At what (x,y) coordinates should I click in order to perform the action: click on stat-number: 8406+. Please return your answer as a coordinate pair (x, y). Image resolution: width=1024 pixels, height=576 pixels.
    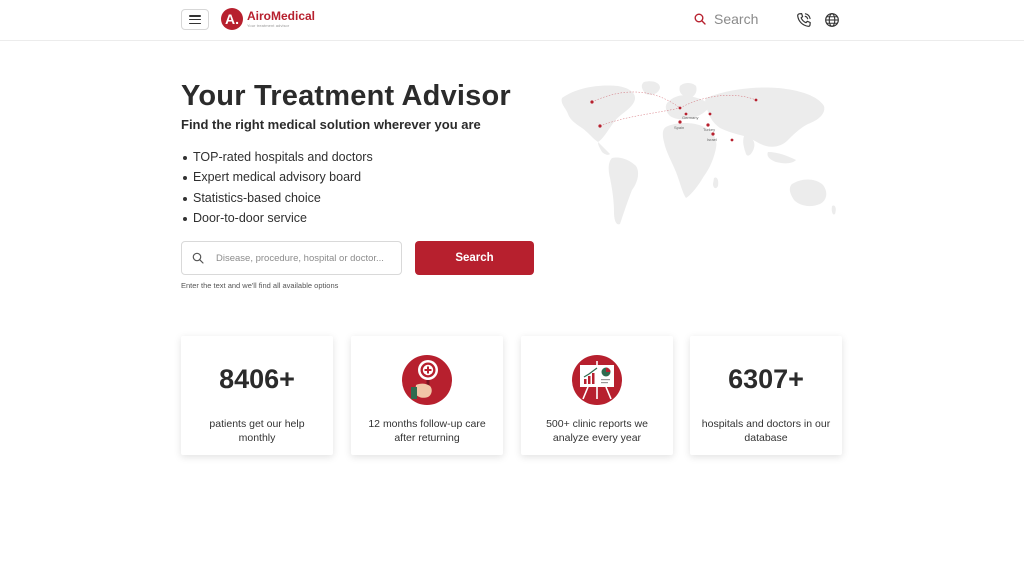
    Looking at the image, I should click on (257, 379).